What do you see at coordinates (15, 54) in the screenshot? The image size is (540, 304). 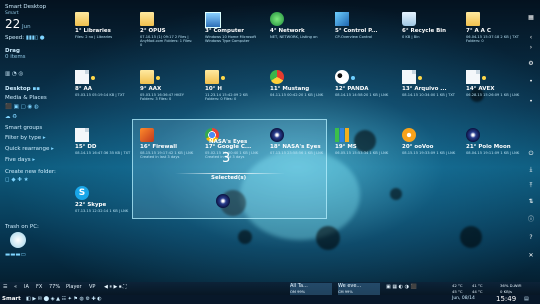 I see `drag-section: Drag 0 items` at bounding box center [15, 54].